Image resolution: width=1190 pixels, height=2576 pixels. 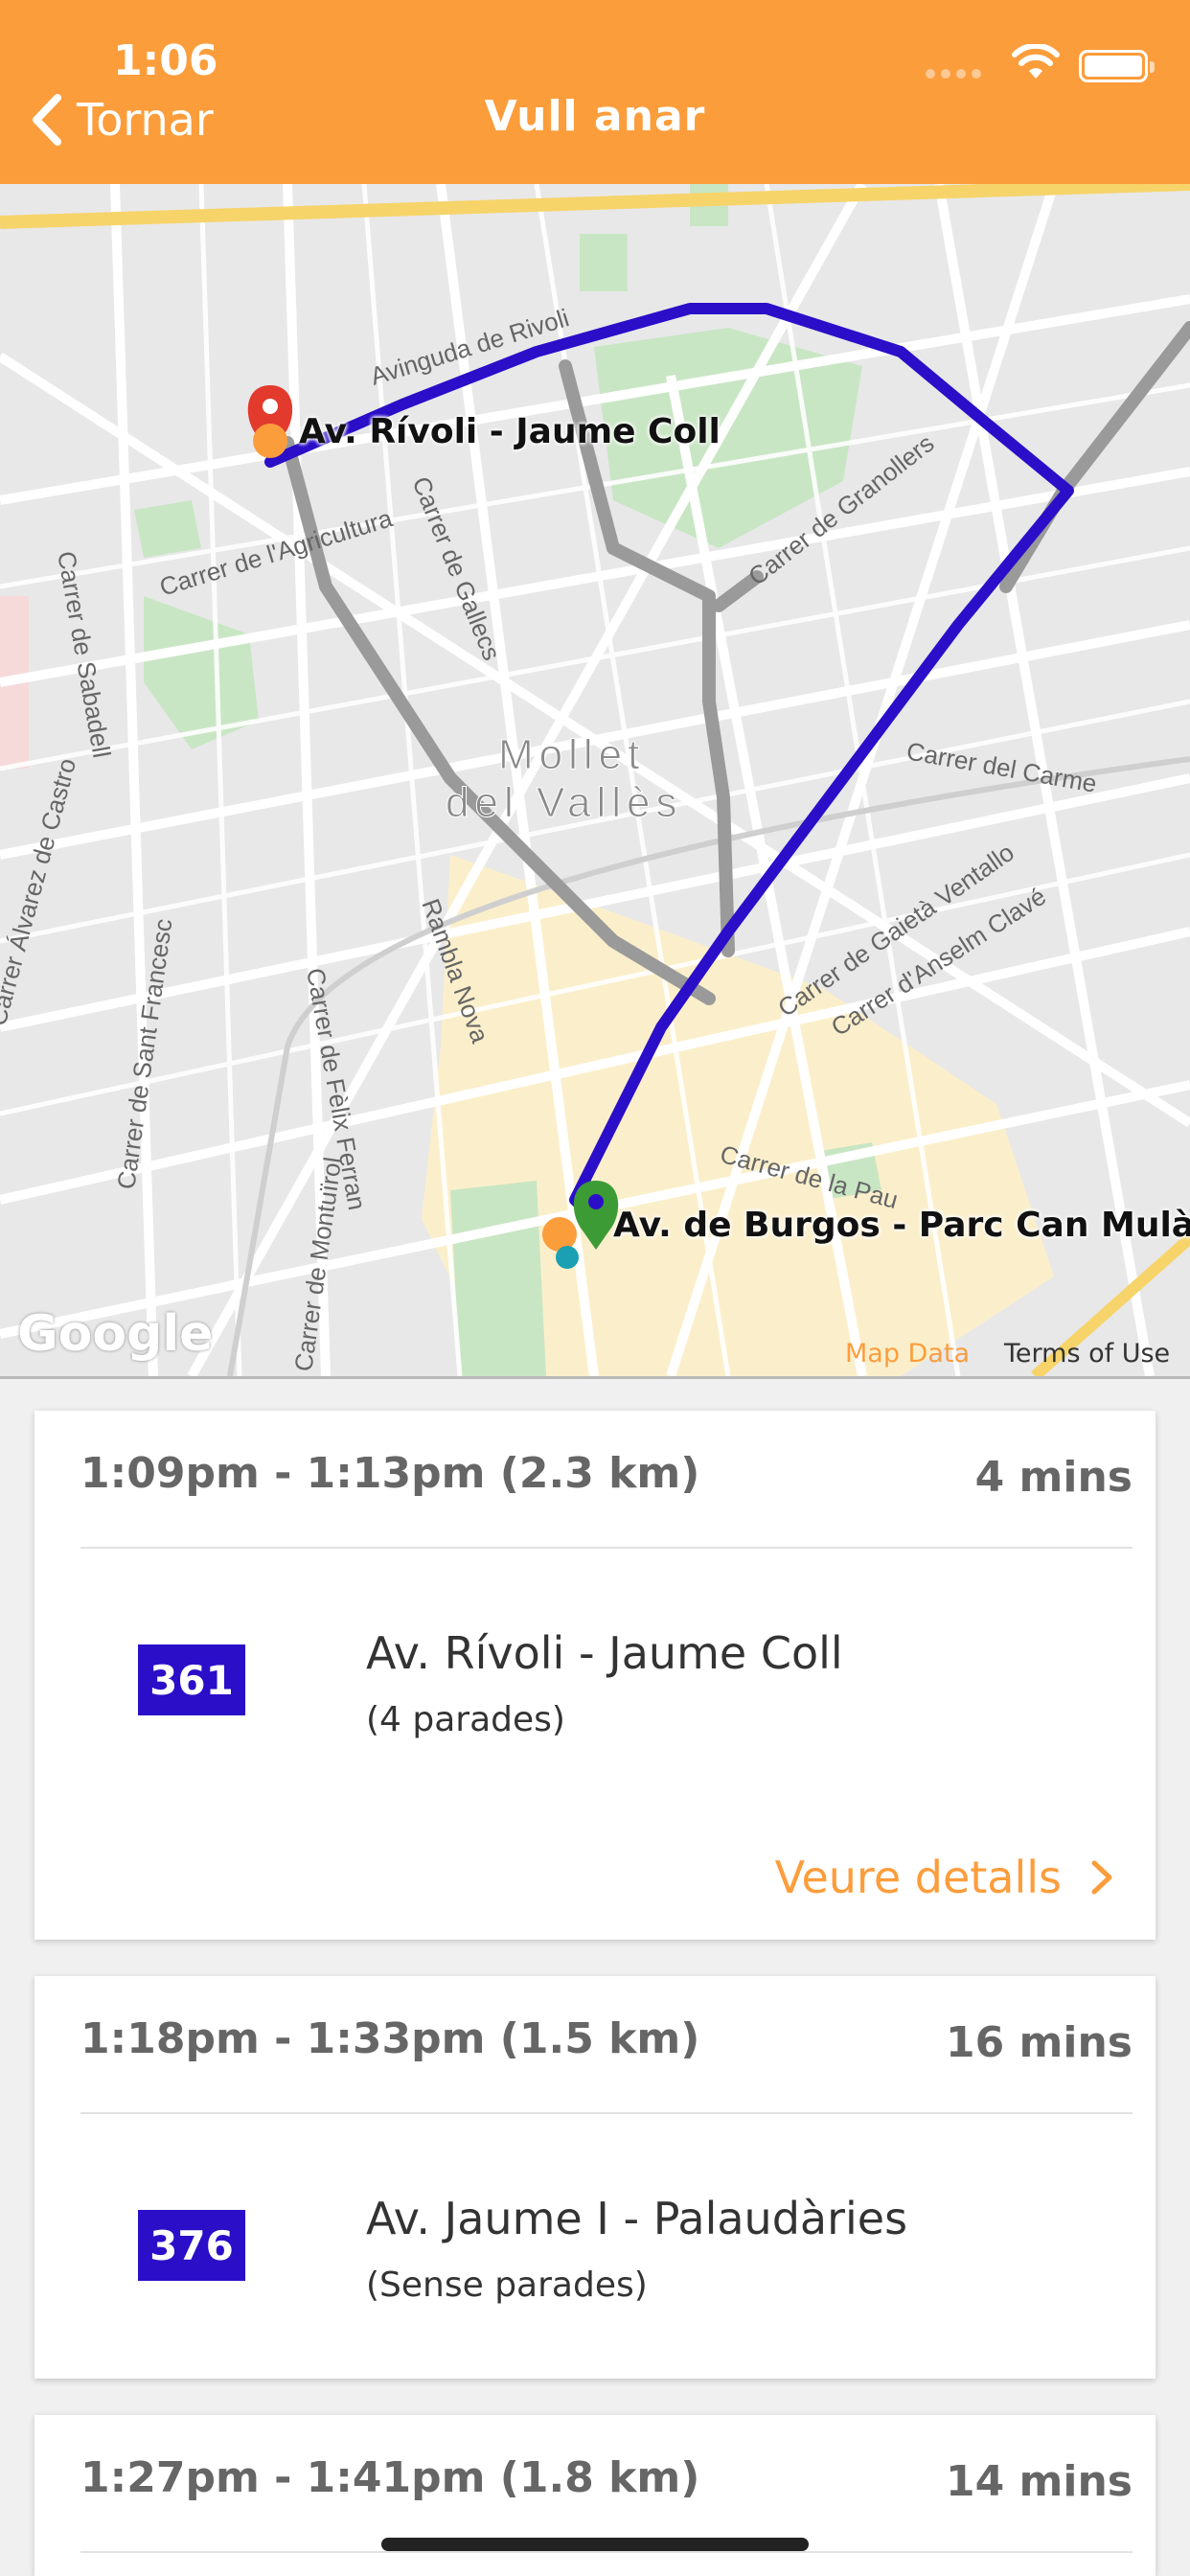 What do you see at coordinates (572, 754) in the screenshot?
I see `town-label: Mollet` at bounding box center [572, 754].